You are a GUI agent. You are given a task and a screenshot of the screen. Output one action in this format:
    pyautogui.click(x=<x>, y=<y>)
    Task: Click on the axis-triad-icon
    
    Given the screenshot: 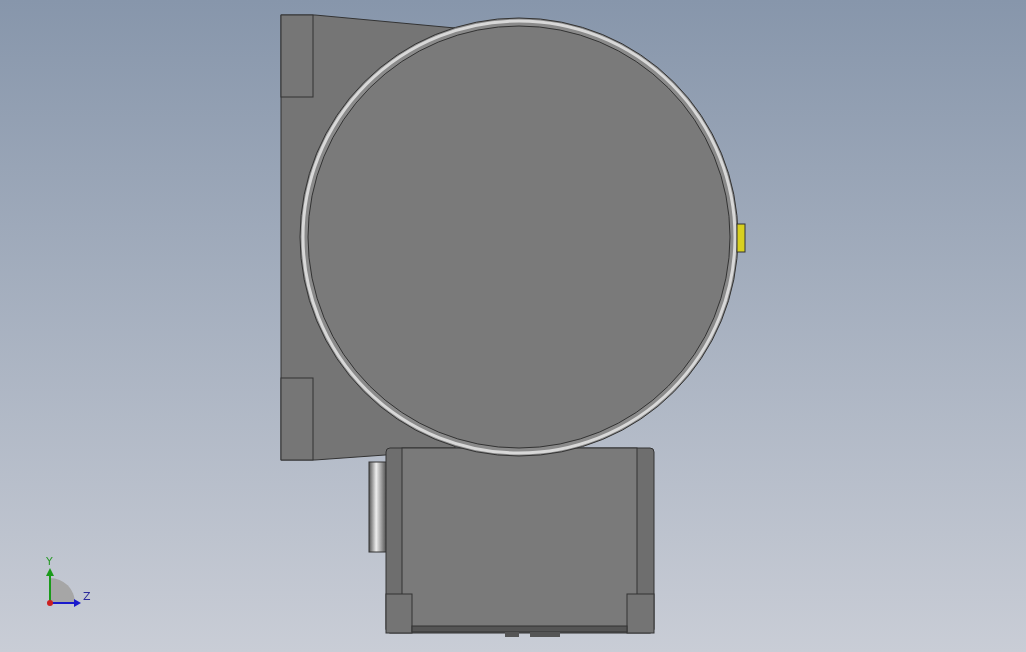 What is the action you would take?
    pyautogui.click(x=63, y=587)
    